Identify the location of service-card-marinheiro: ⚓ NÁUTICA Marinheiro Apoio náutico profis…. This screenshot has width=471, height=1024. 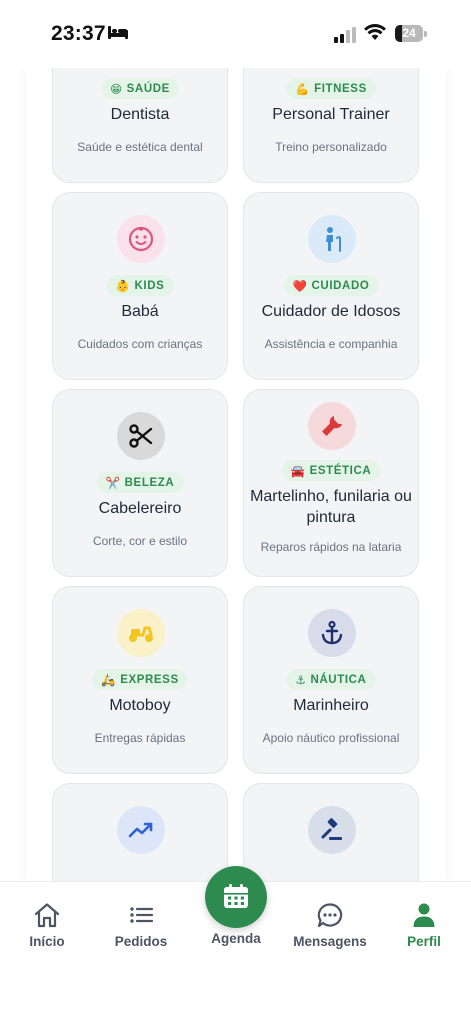
(331, 680).